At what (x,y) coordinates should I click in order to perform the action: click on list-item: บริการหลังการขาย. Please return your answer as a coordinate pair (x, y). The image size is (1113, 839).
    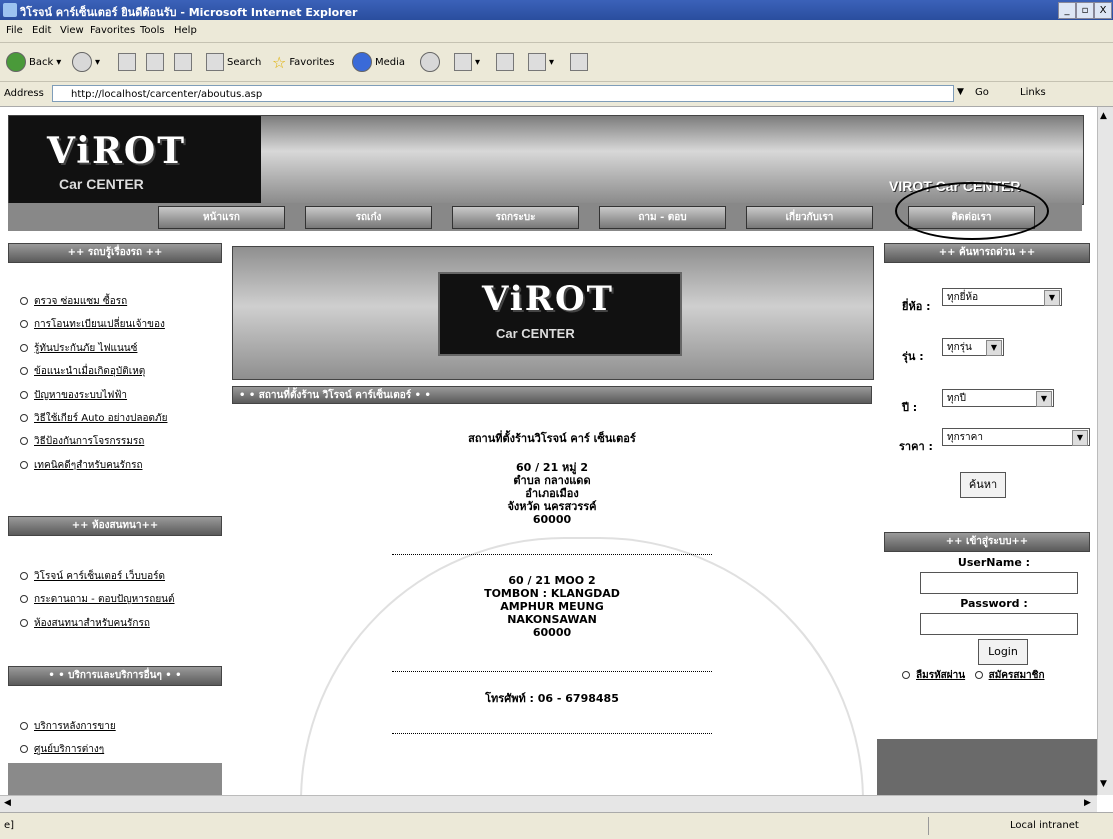
    Looking at the image, I should click on (68, 726).